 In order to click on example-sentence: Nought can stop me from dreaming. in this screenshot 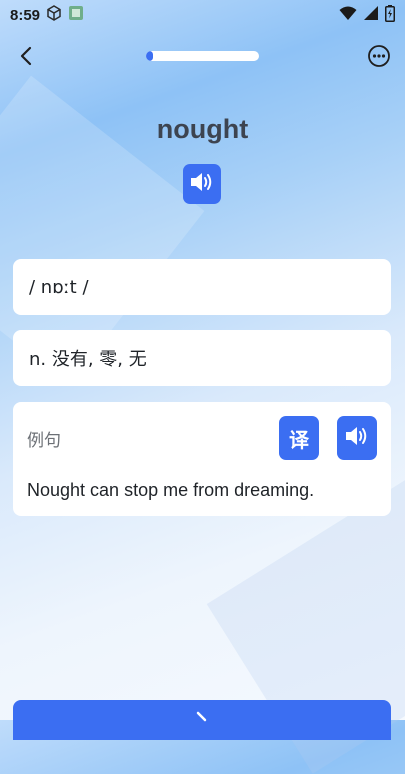, I will do `click(171, 490)`.